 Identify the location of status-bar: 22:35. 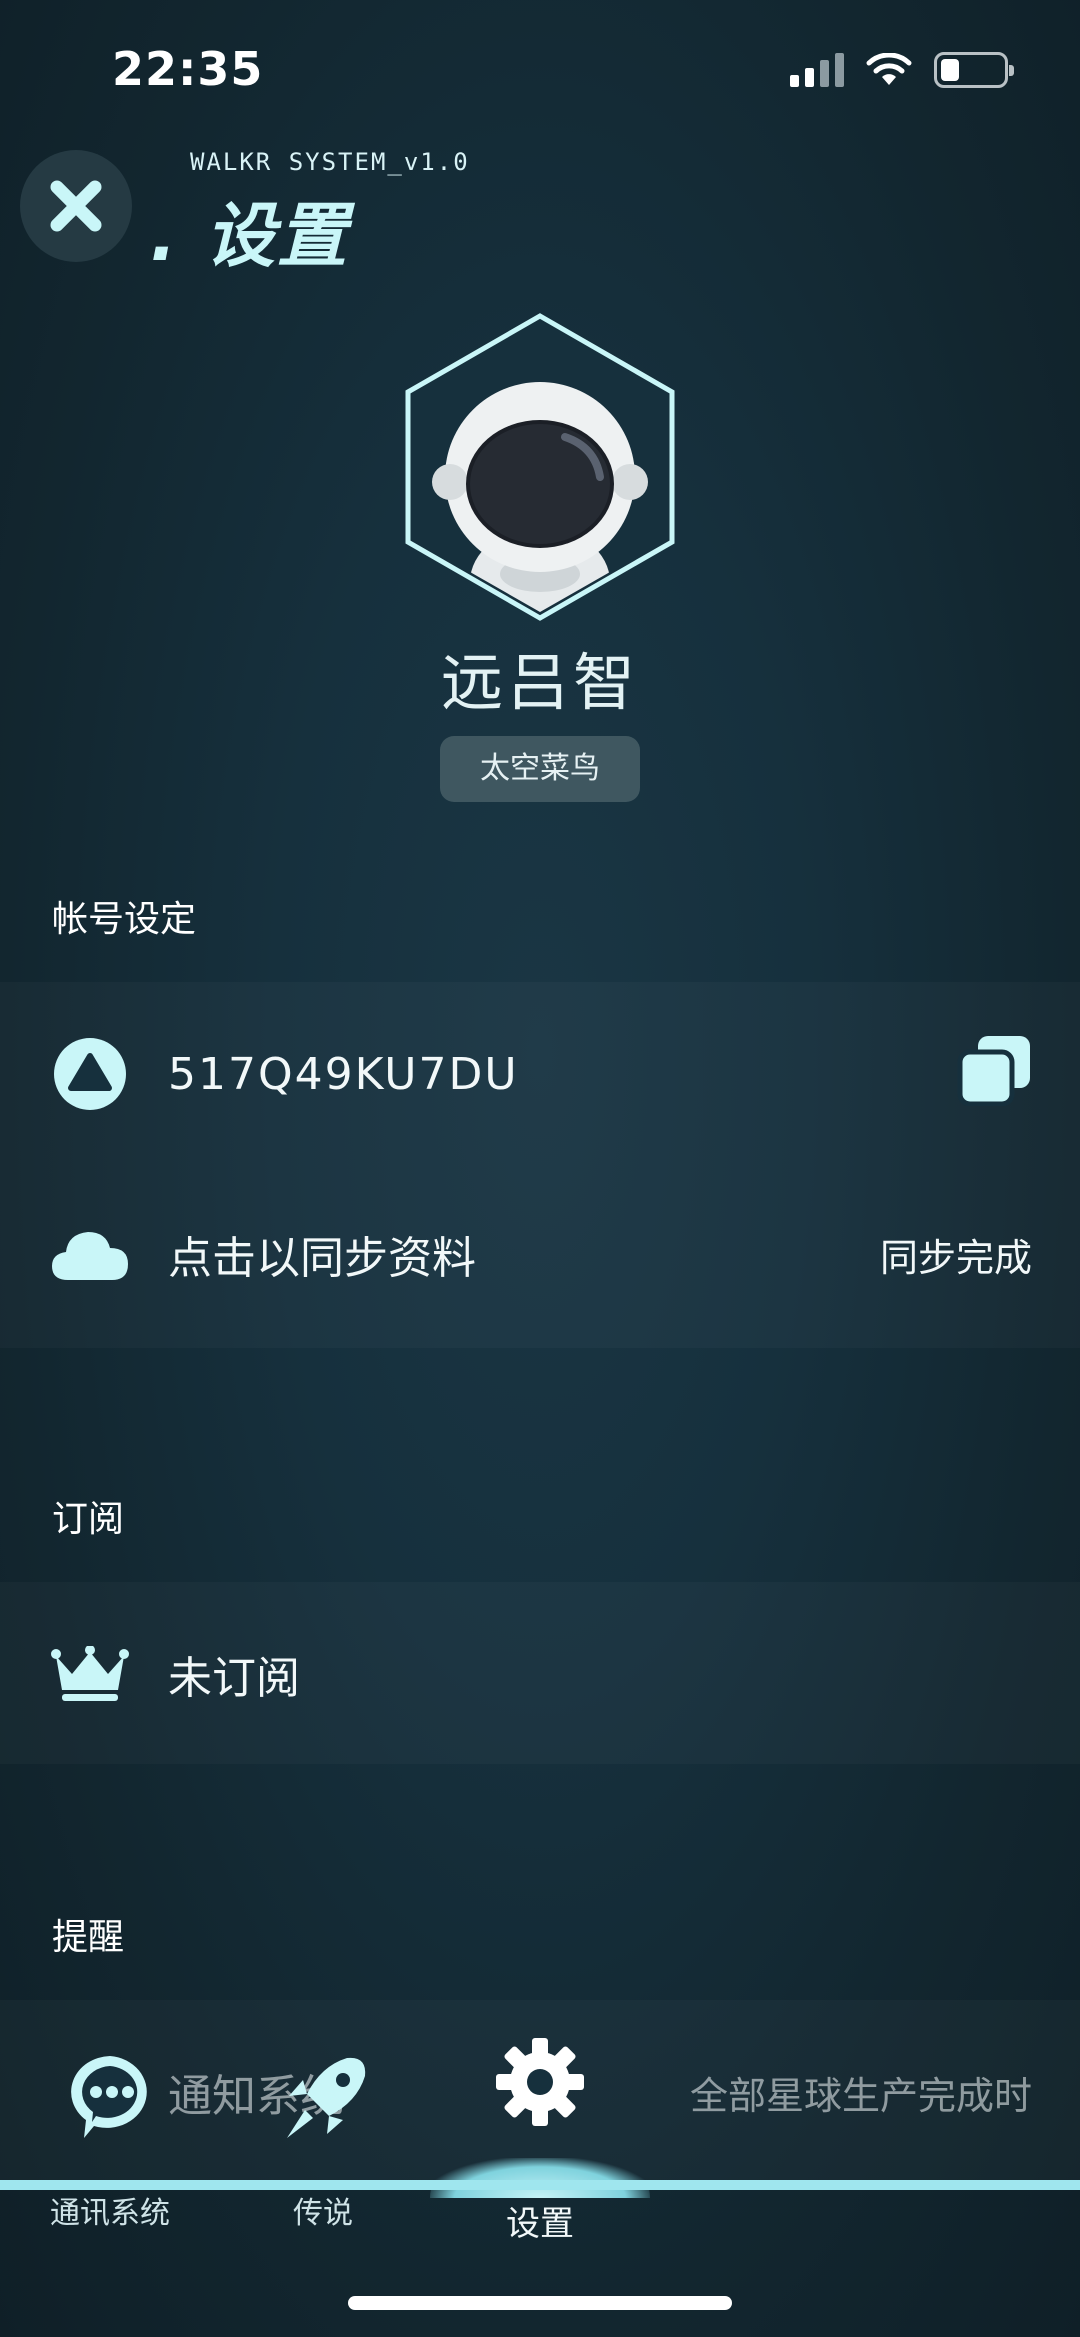
(540, 70).